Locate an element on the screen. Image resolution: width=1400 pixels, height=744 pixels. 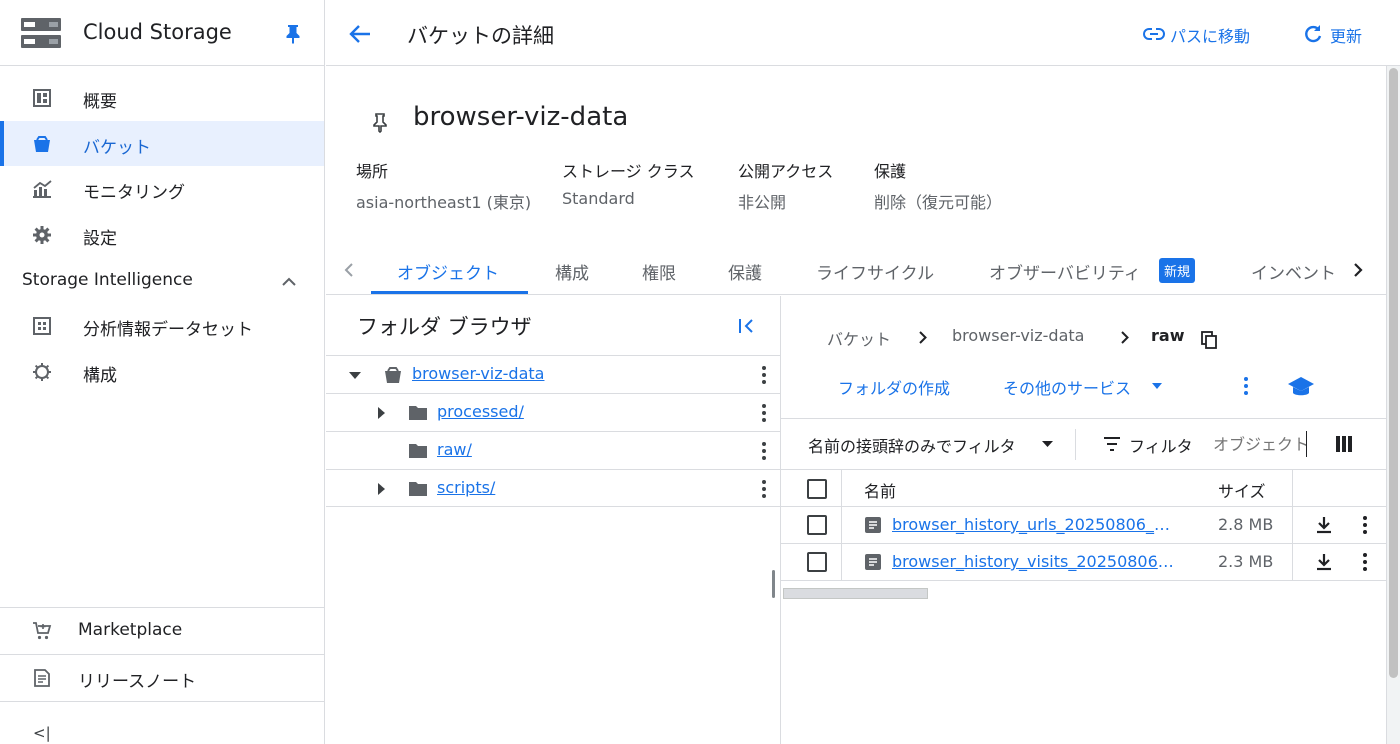
tab-objects: オブジェクト is located at coordinates (448, 271).